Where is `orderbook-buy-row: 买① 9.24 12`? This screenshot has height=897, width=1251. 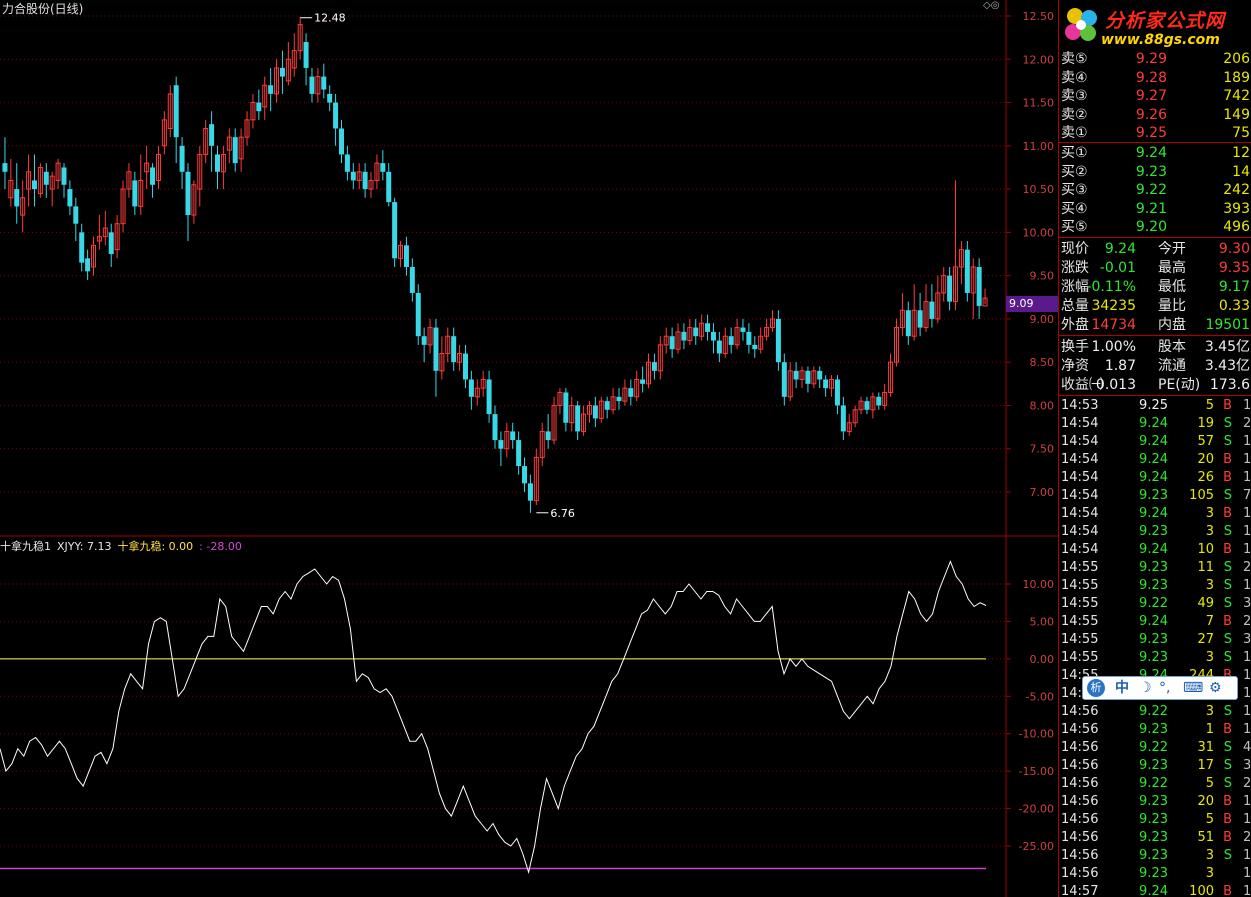 orderbook-buy-row: 买① 9.24 12 is located at coordinates (1155, 153).